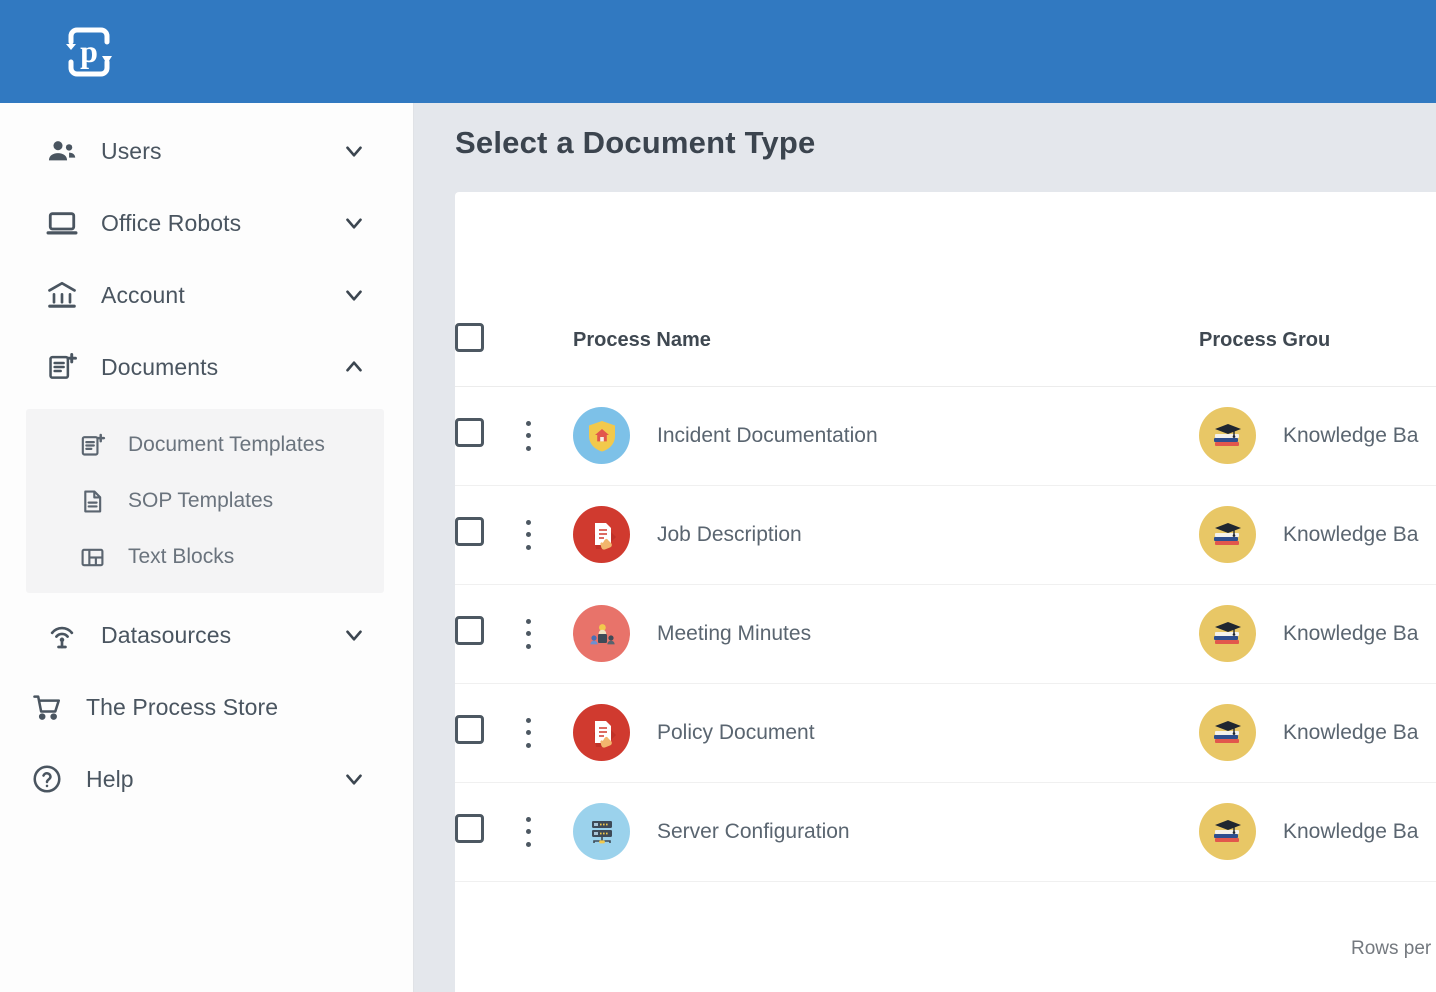  What do you see at coordinates (767, 435) in the screenshot?
I see `process-name-label: Incident Documentation` at bounding box center [767, 435].